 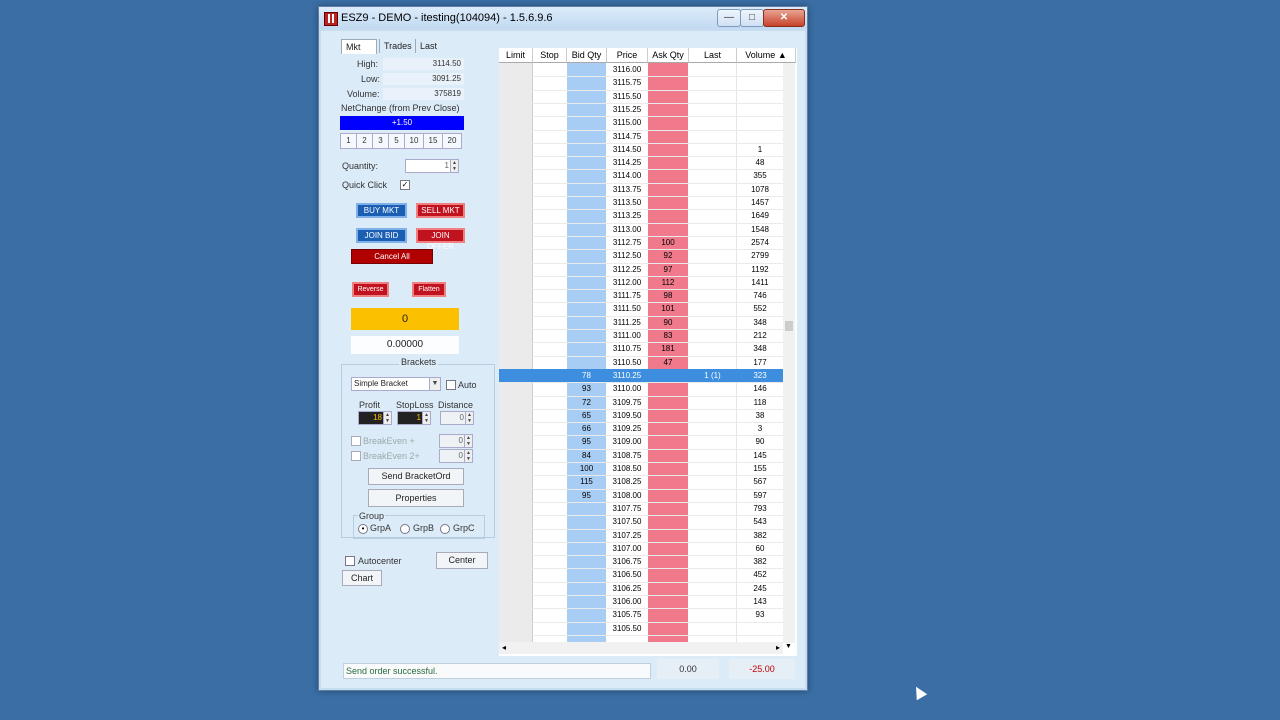 I want to click on ladder-row: 3106.00 143, so click(x=641, y=601).